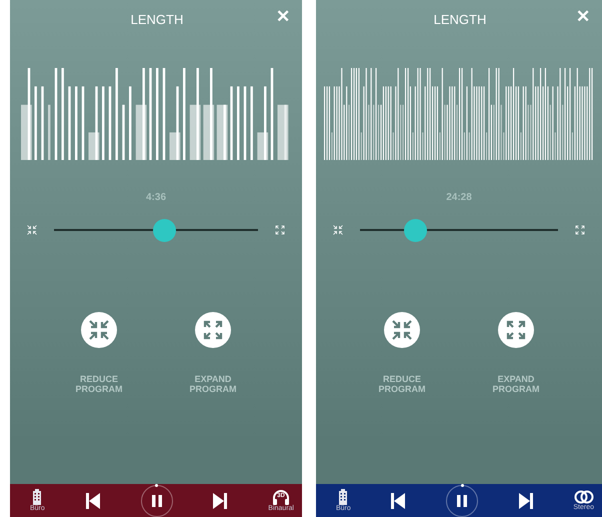 The height and width of the screenshot is (517, 602). I want to click on duration-time: 4:36, so click(155, 197).